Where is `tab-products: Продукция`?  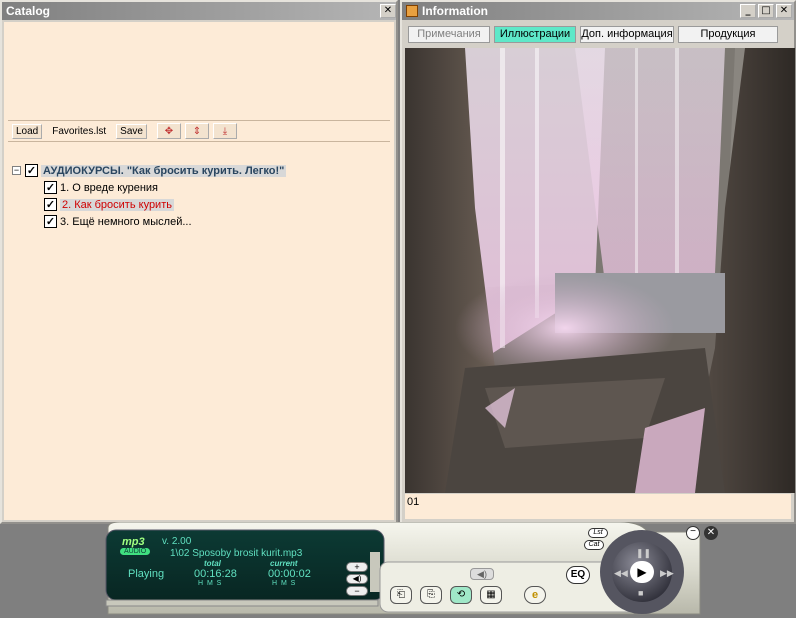
tab-products: Продукция is located at coordinates (728, 34).